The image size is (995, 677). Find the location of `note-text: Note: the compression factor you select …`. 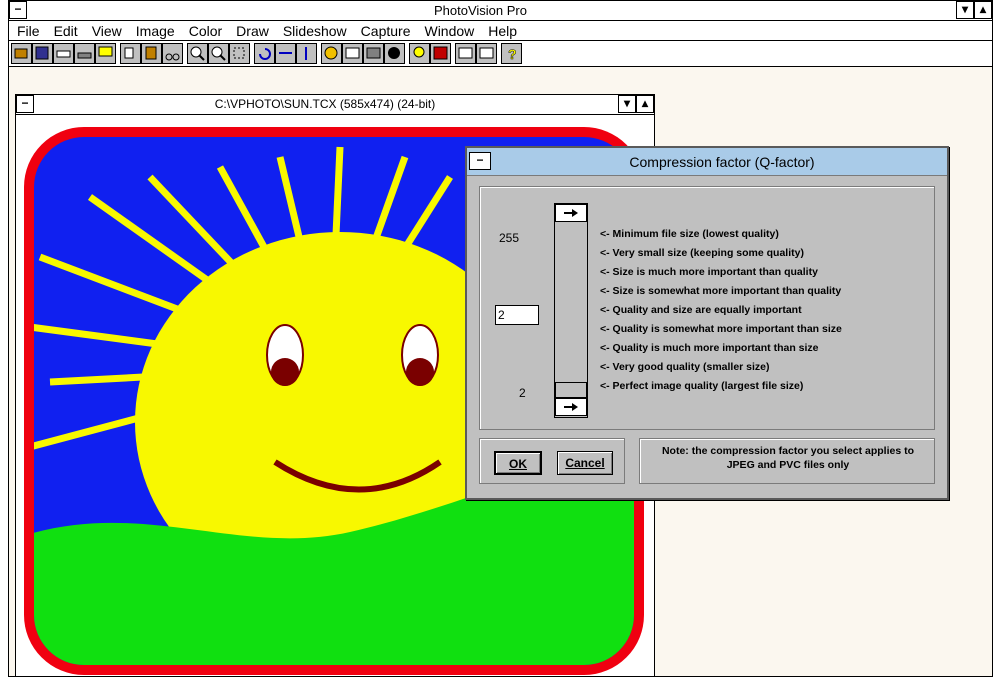

note-text: Note: the compression factor you select … is located at coordinates (788, 458).